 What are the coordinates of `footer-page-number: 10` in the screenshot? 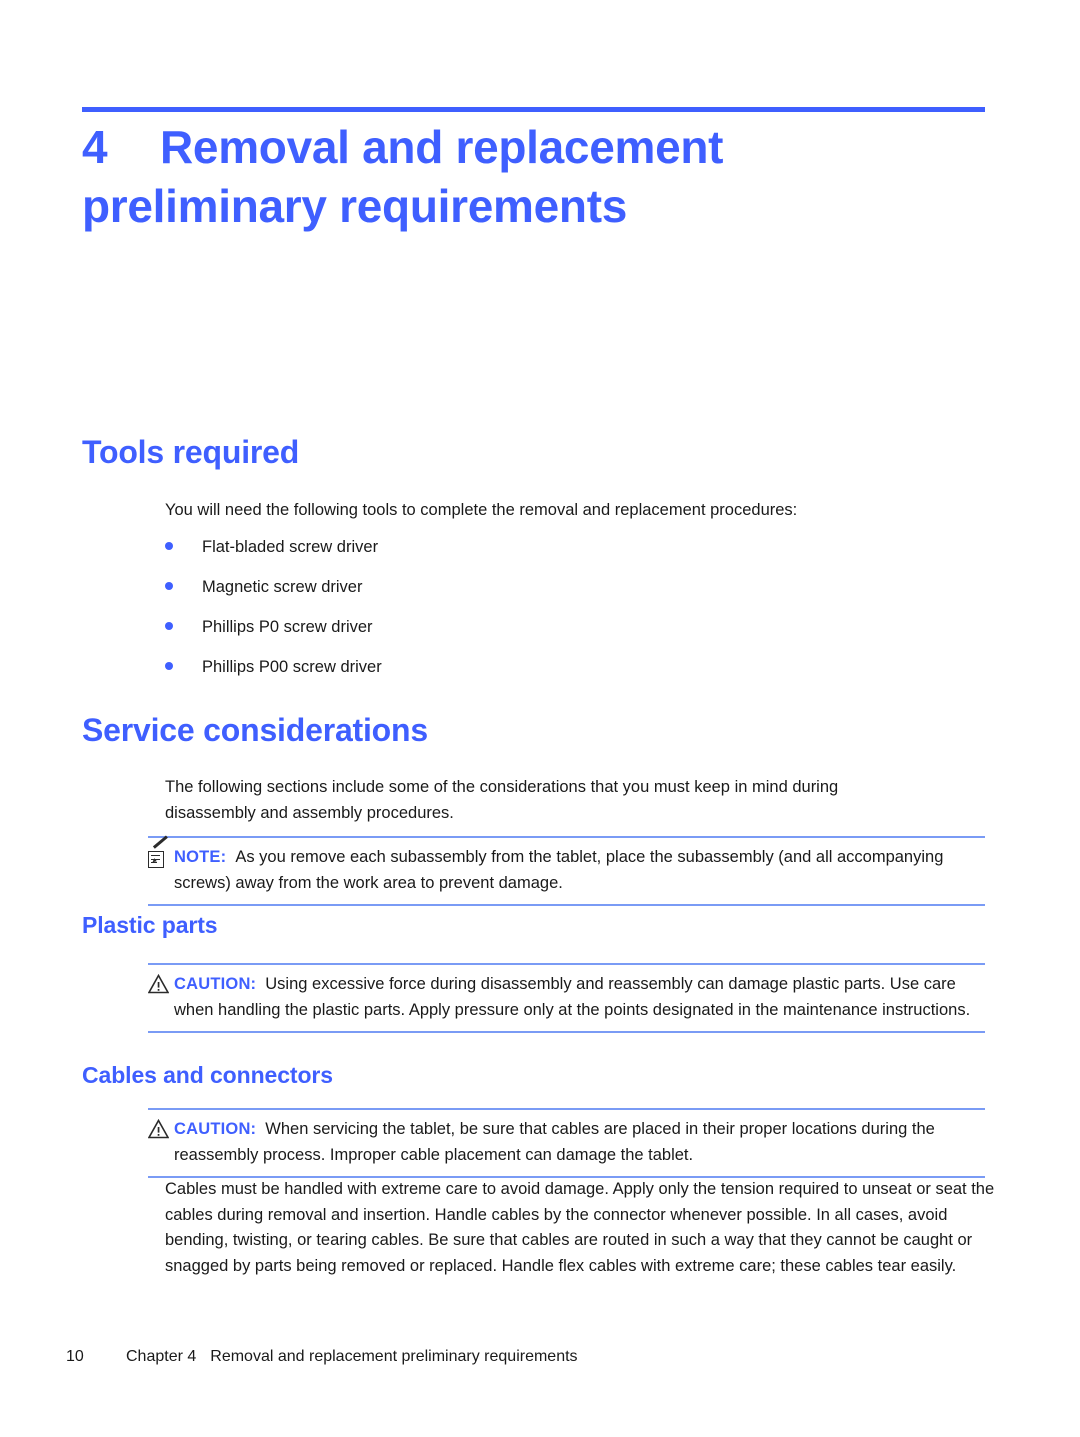 It's located at (75, 1356).